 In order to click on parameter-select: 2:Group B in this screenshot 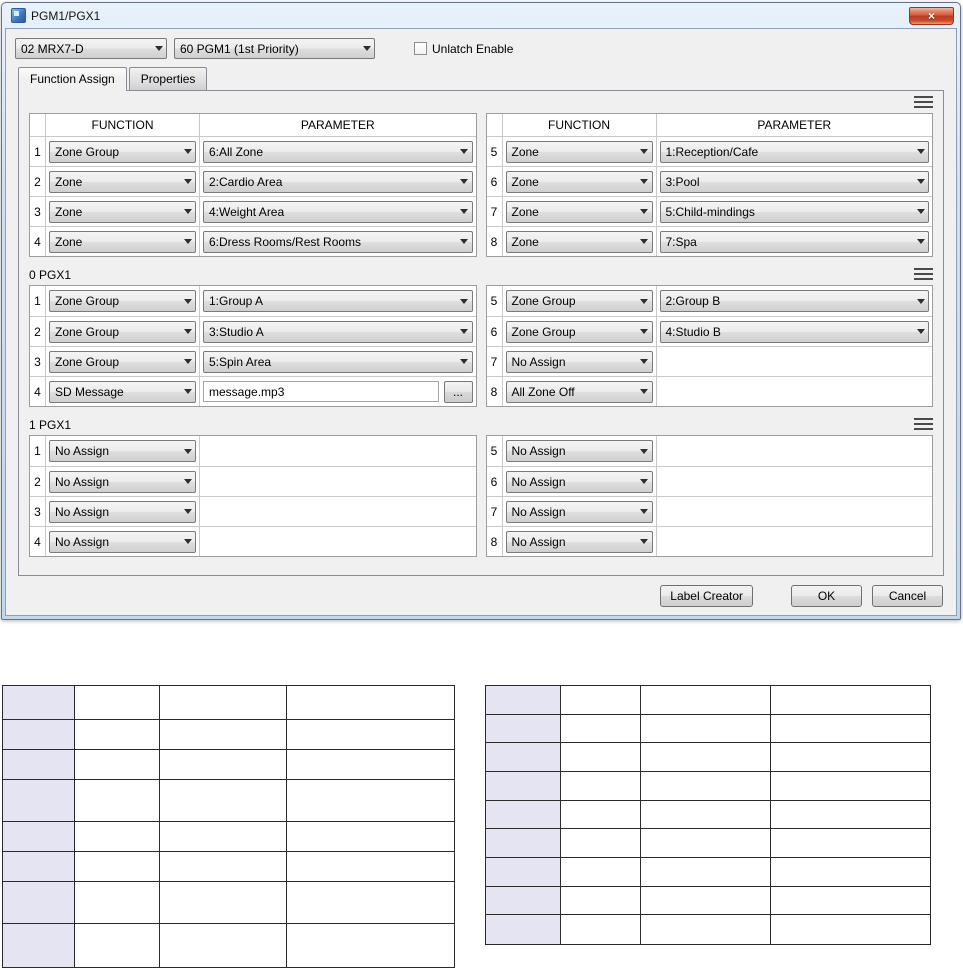, I will do `click(794, 301)`.